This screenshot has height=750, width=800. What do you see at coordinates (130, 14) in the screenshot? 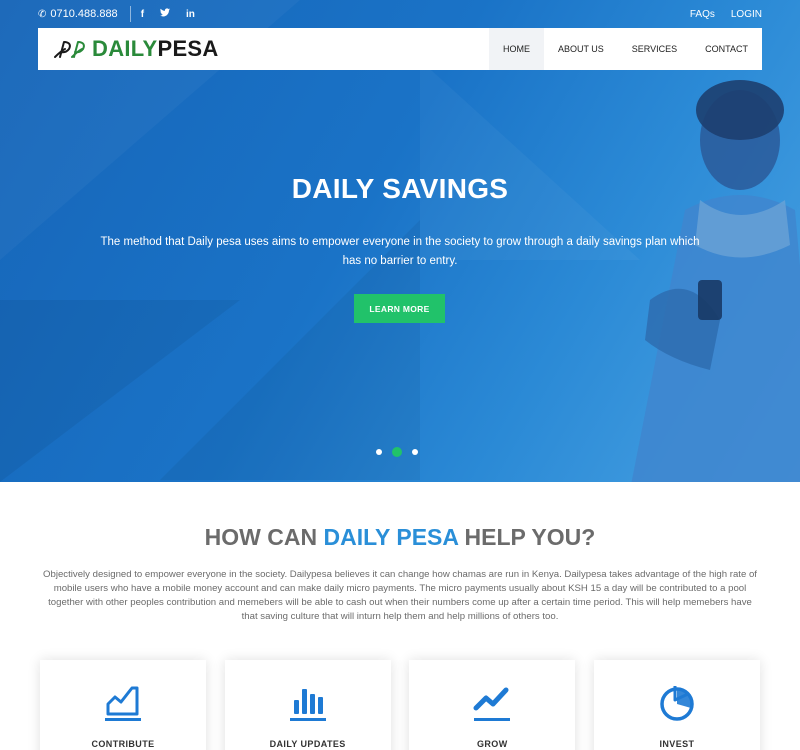
I see `divider` at bounding box center [130, 14].